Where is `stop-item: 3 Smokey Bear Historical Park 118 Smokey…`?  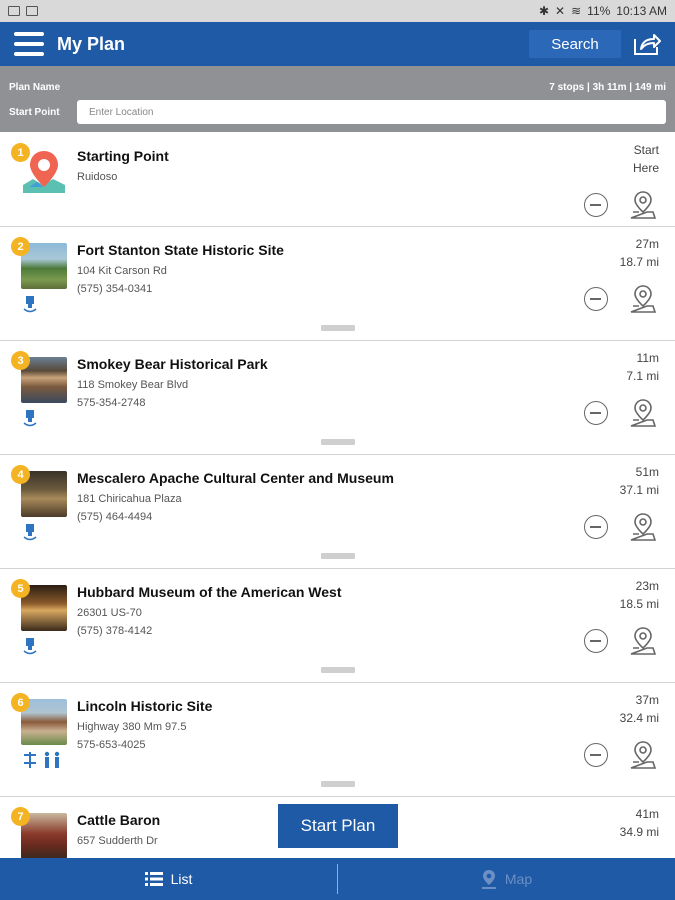
stop-item: 3 Smokey Bear Historical Park 118 Smokey… is located at coordinates (337, 398).